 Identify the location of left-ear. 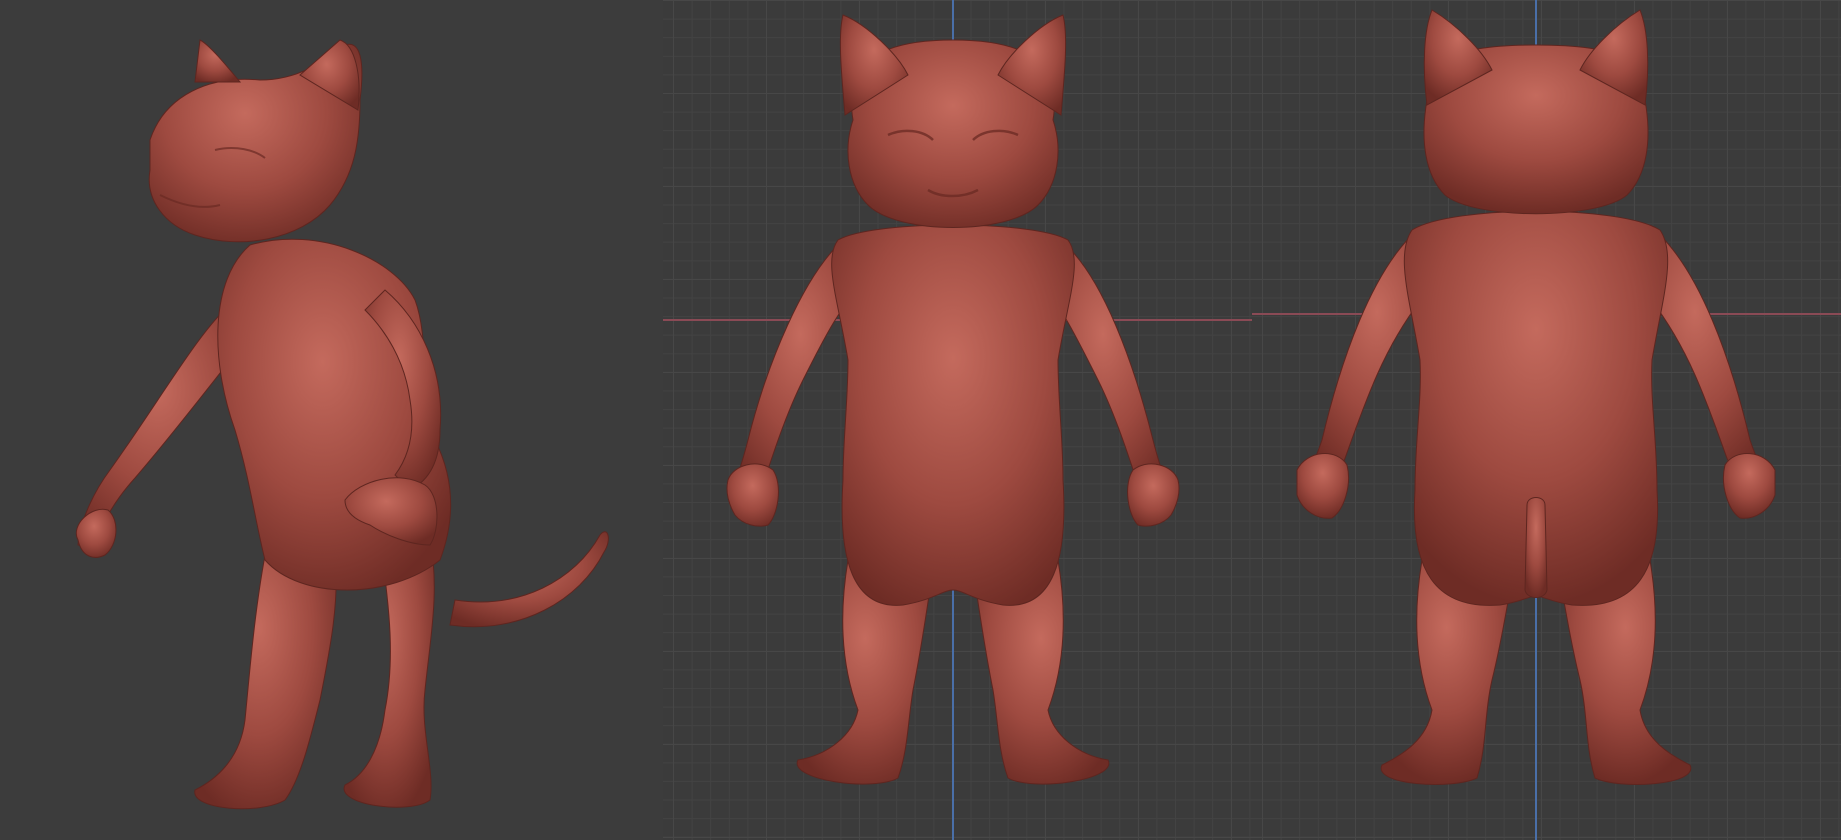
(218, 61).